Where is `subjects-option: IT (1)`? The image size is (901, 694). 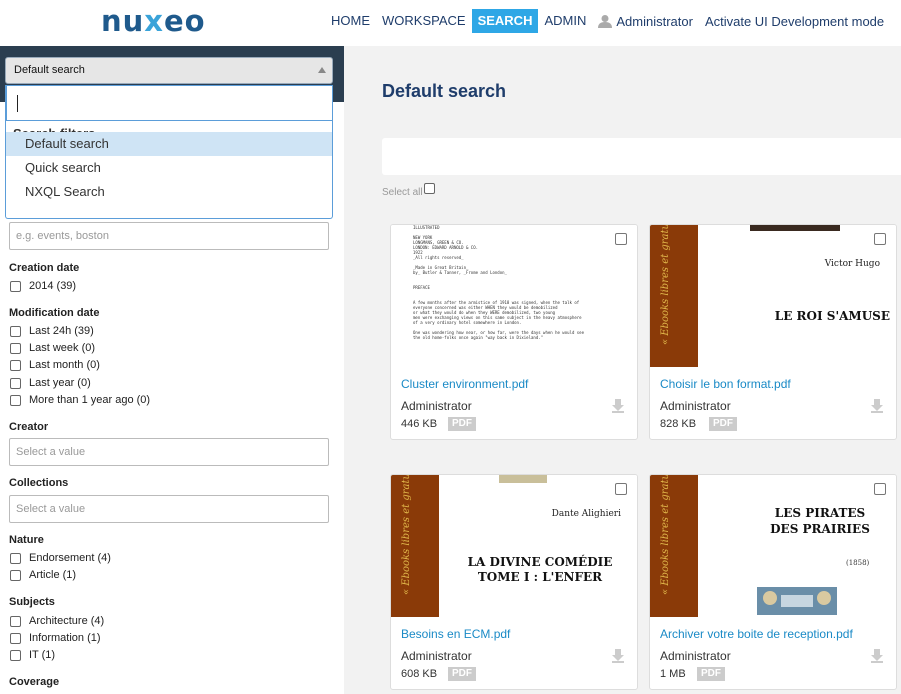
subjects-option: IT (1) is located at coordinates (32, 655).